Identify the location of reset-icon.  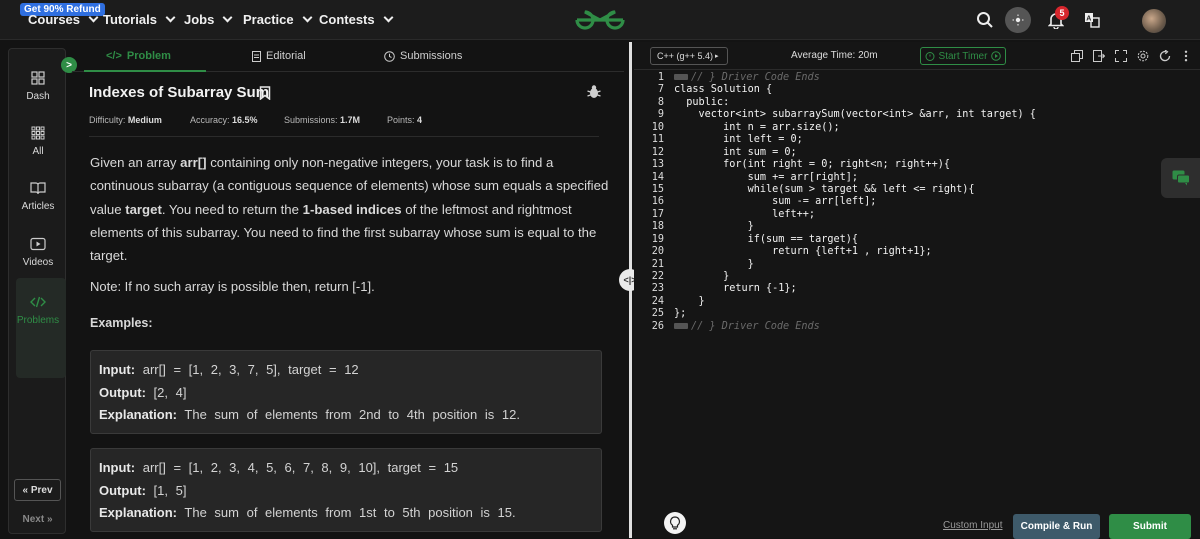
(1165, 56).